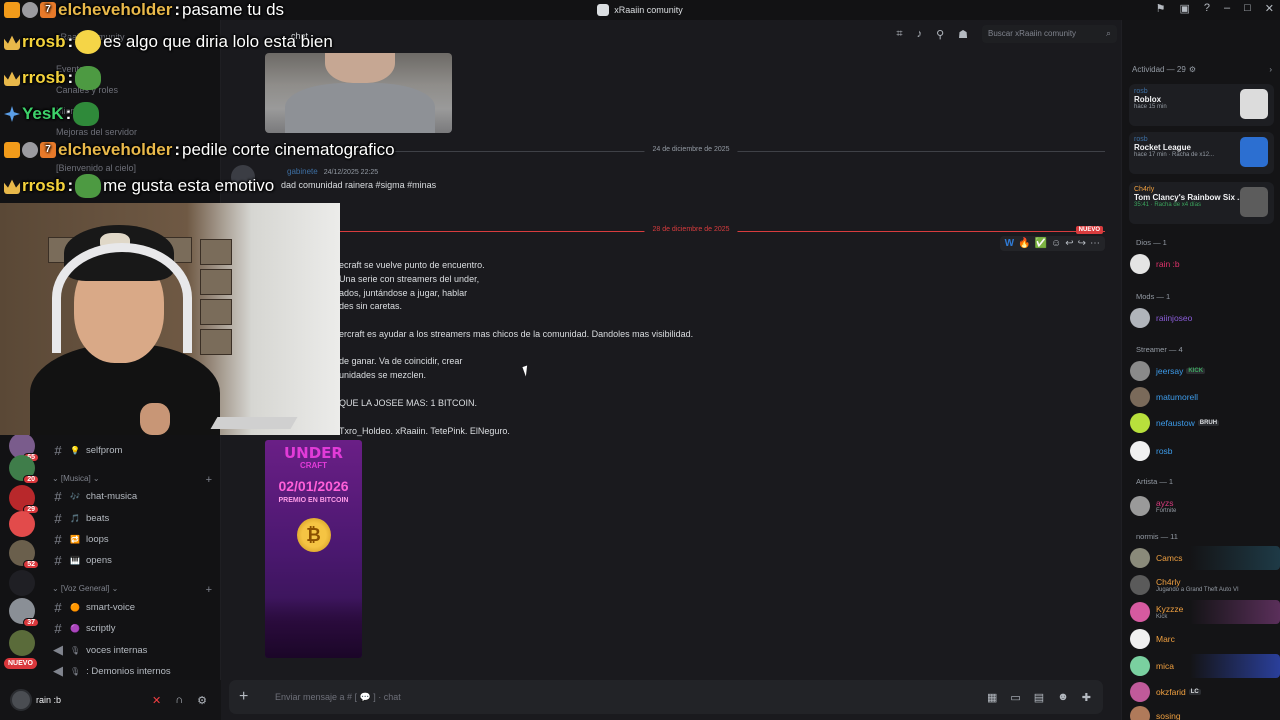 The height and width of the screenshot is (720, 1280). Describe the element at coordinates (899, 37) in the screenshot. I see `threads-icon: ⌗` at that location.